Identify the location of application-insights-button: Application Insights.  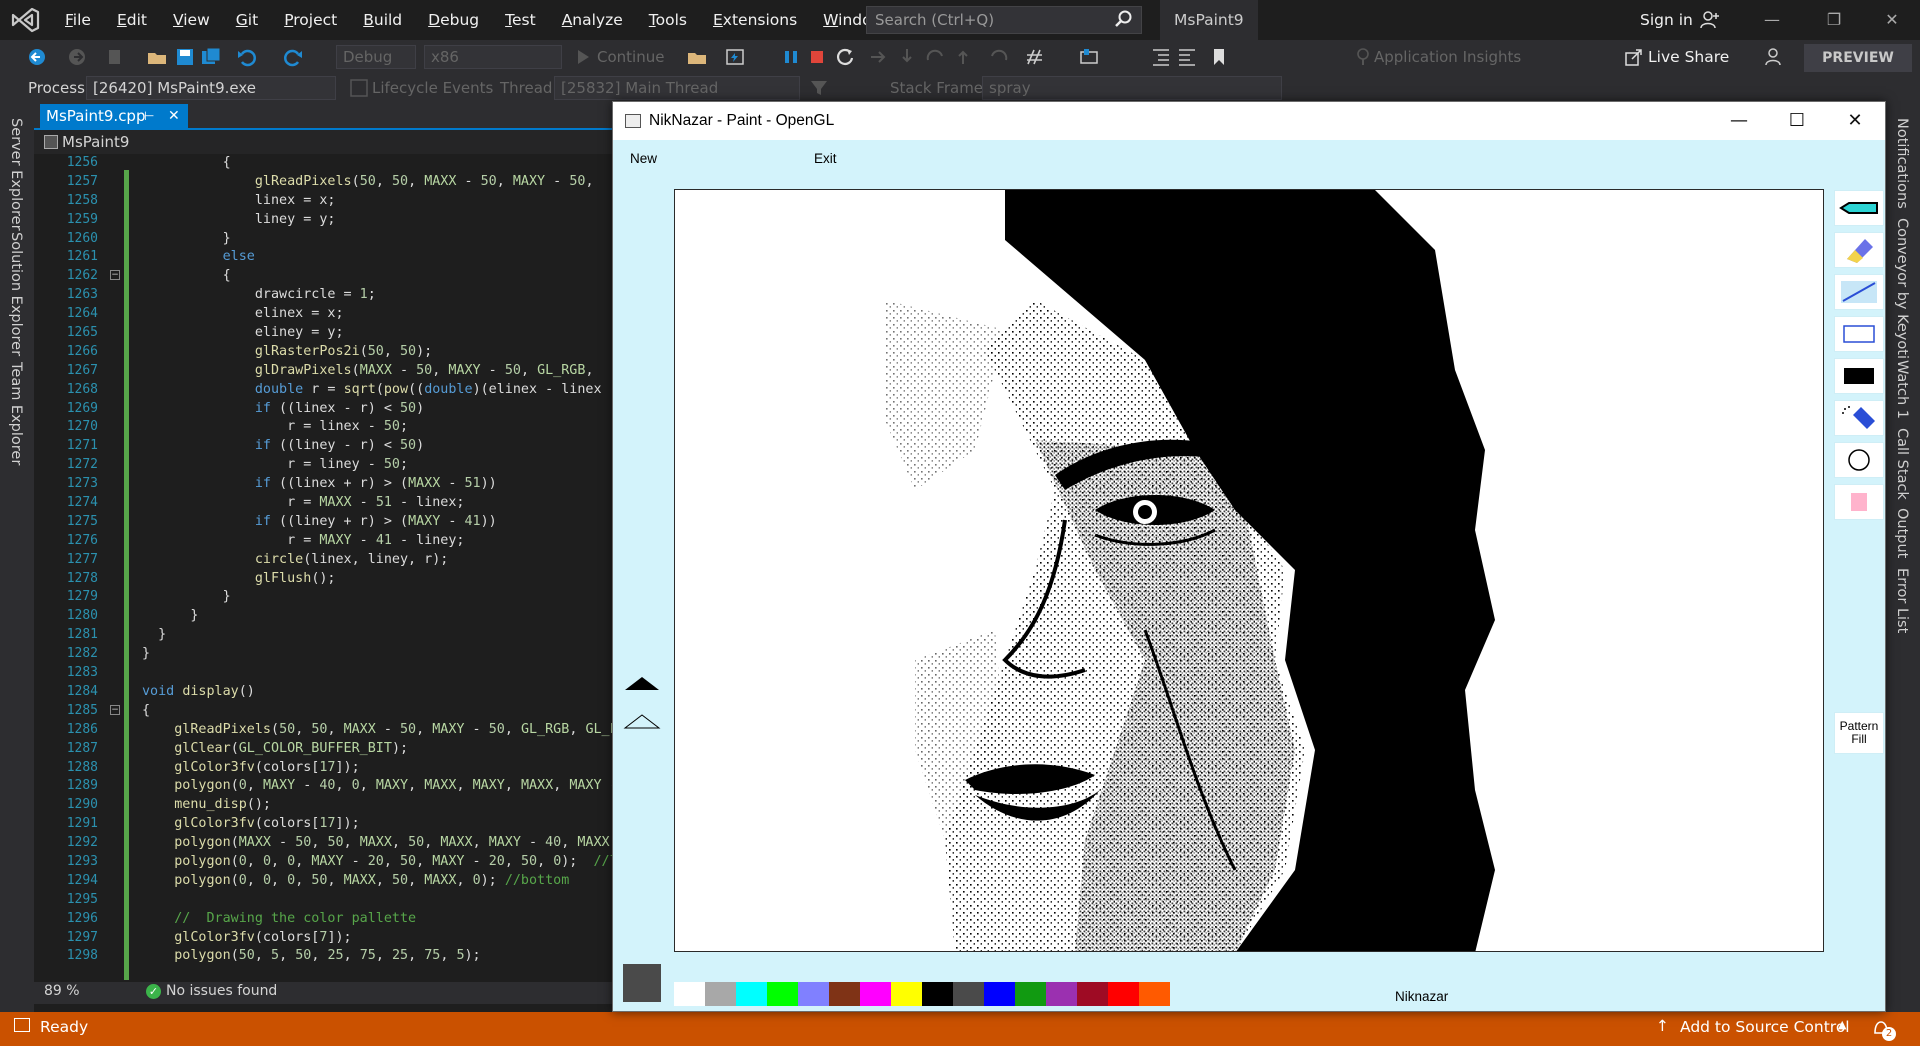
(1447, 57).